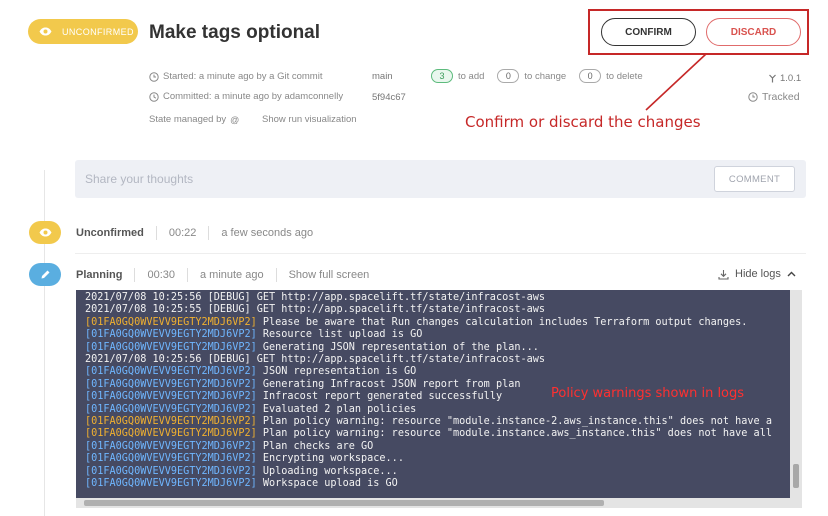  Describe the element at coordinates (235, 32) in the screenshot. I see `page-title: Make tags optional` at that location.